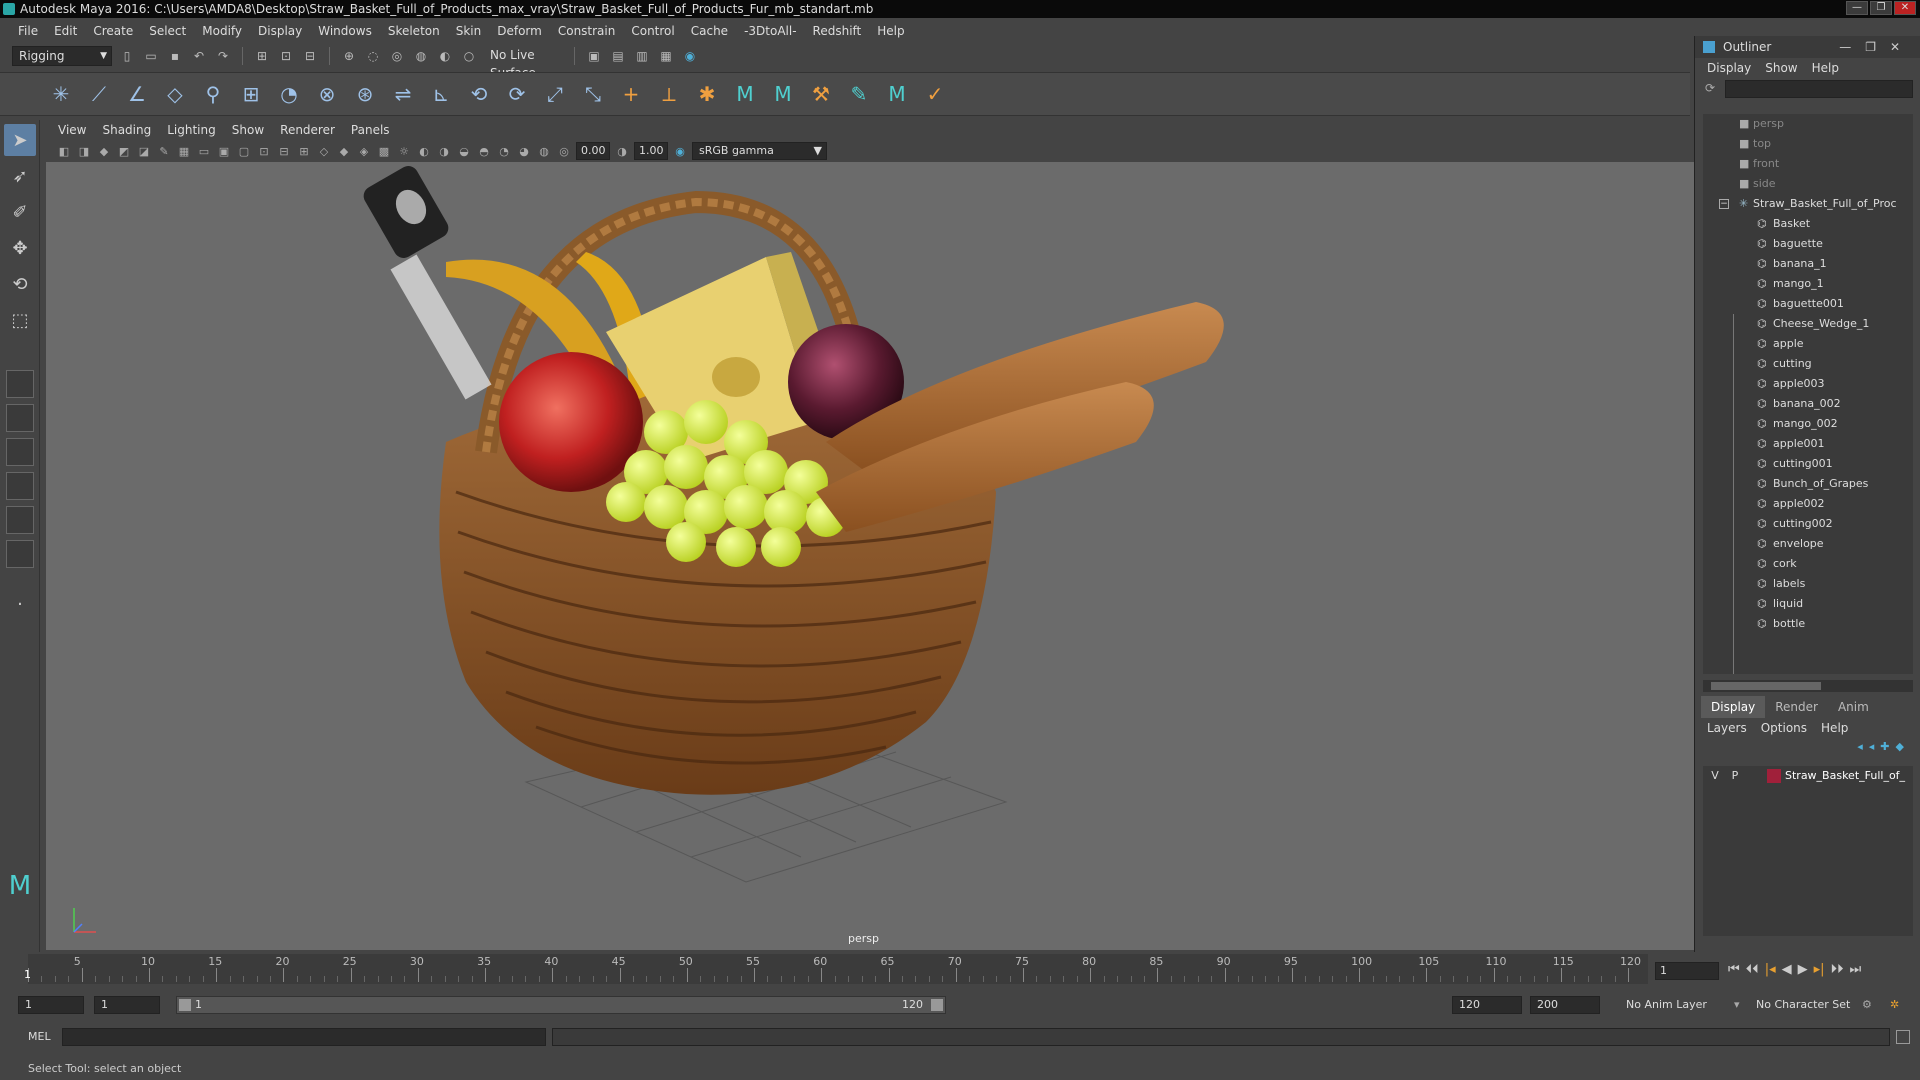 The width and height of the screenshot is (1920, 1080). I want to click on mel-label: MEL, so click(39, 1036).